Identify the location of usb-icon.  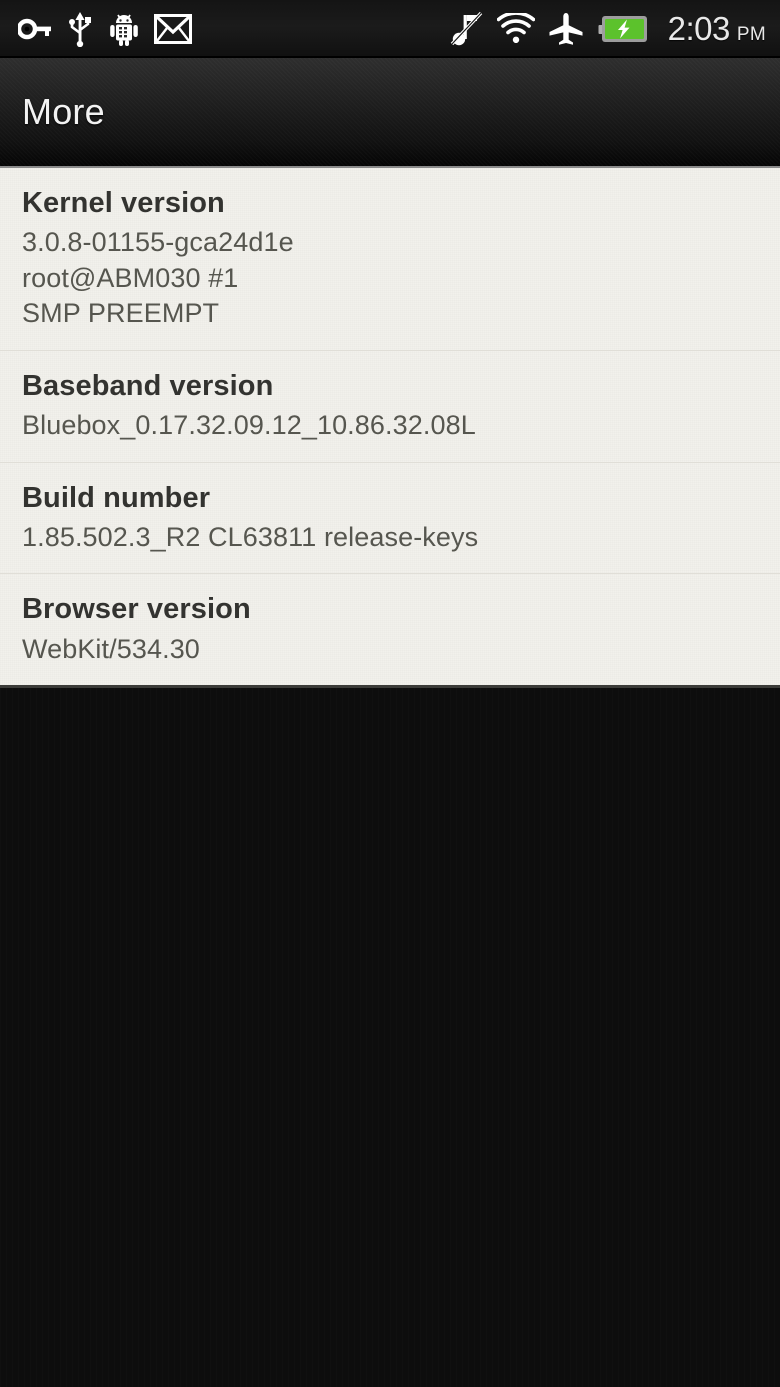
(80, 29).